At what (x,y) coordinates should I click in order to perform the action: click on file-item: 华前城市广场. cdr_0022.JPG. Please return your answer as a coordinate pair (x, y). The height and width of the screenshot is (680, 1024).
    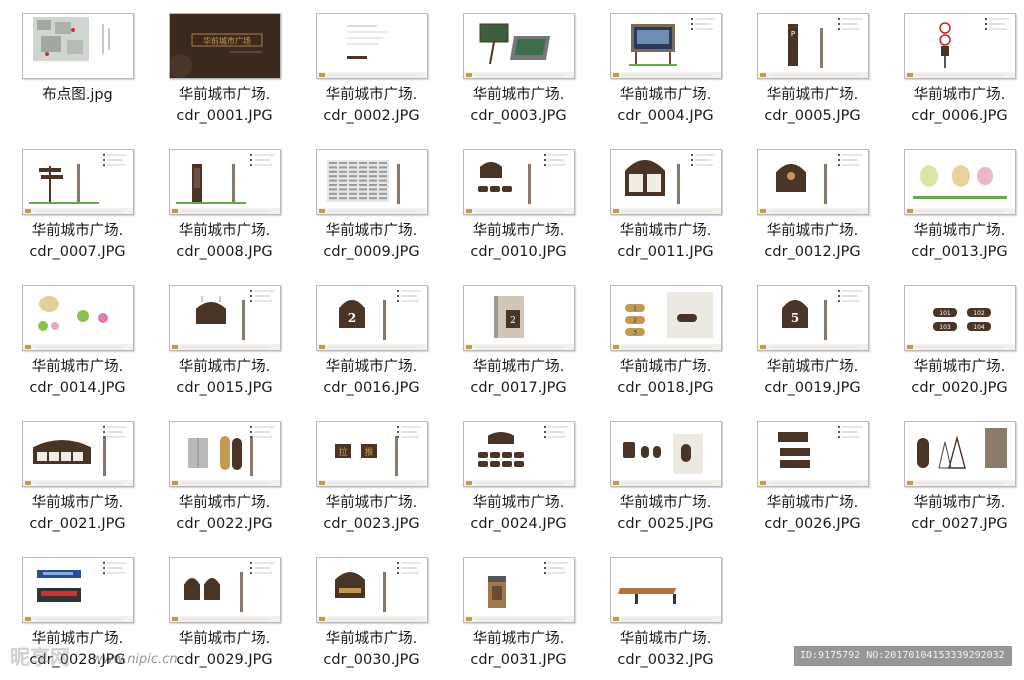
    Looking at the image, I should click on (224, 476).